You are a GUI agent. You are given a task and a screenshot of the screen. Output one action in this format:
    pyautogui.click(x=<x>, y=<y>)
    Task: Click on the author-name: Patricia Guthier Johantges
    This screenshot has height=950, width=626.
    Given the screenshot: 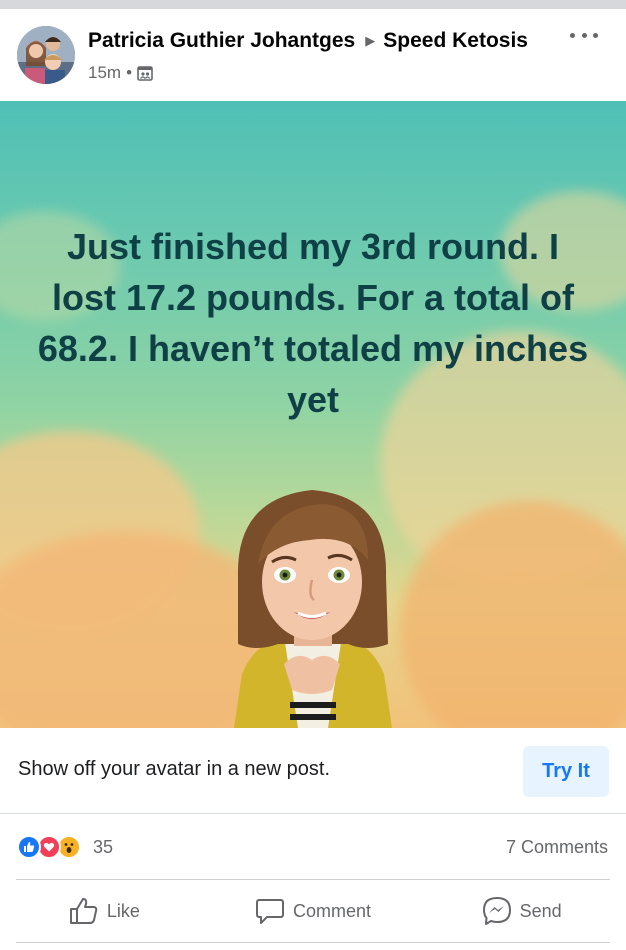 What is the action you would take?
    pyautogui.click(x=221, y=40)
    